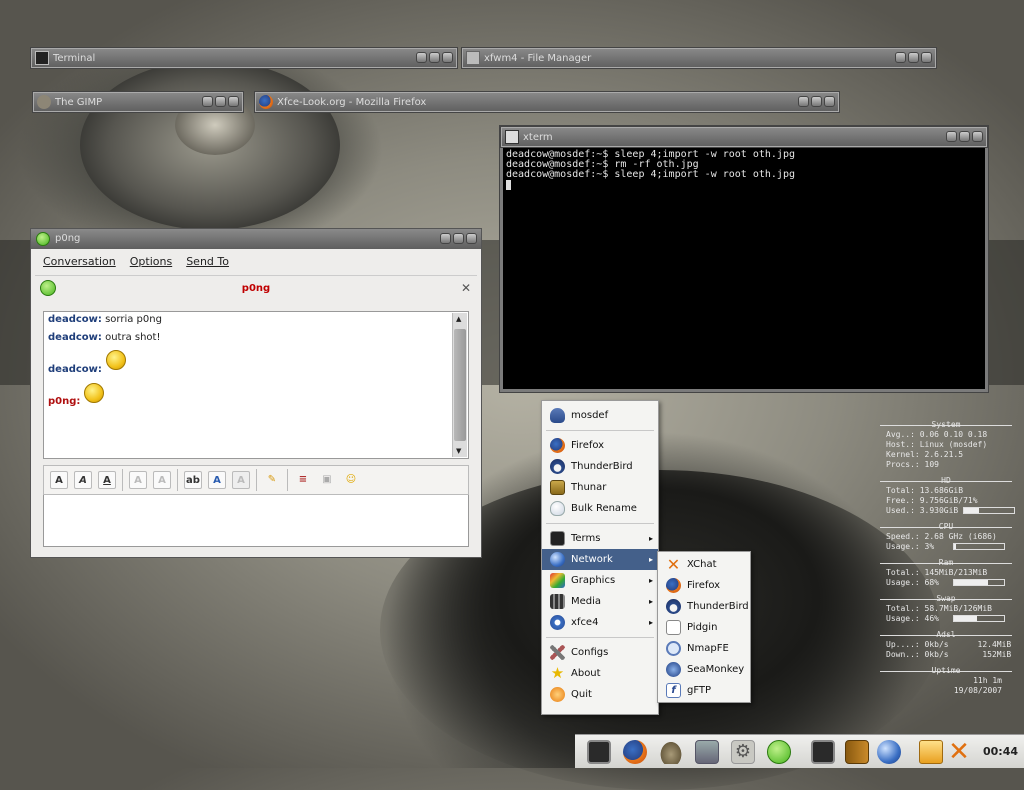 The width and height of the screenshot is (1024, 790). Describe the element at coordinates (458, 319) in the screenshot. I see `scroll-up-icon: ▲` at that location.